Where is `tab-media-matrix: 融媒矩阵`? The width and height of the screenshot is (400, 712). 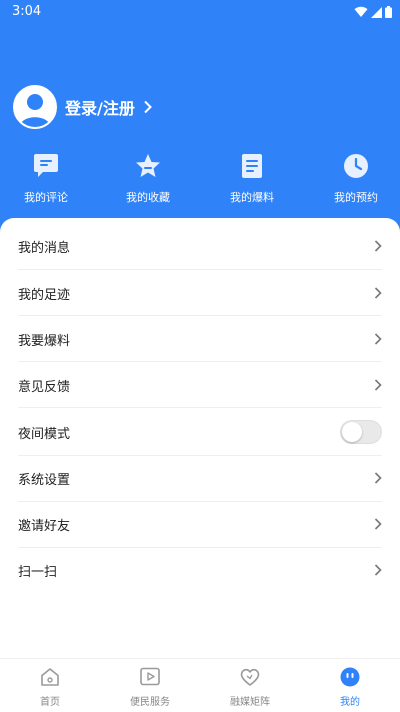 tab-media-matrix: 融媒矩阵 is located at coordinates (250, 685).